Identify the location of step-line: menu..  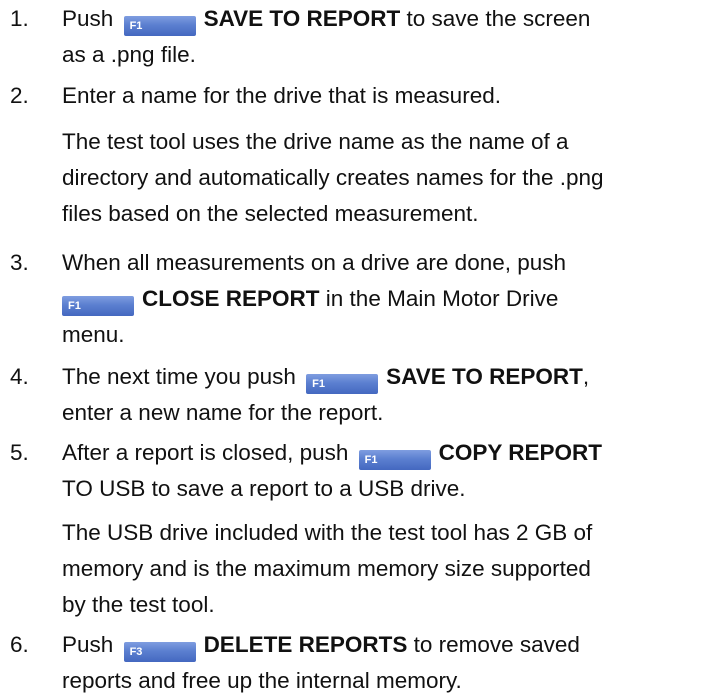
(93, 334).